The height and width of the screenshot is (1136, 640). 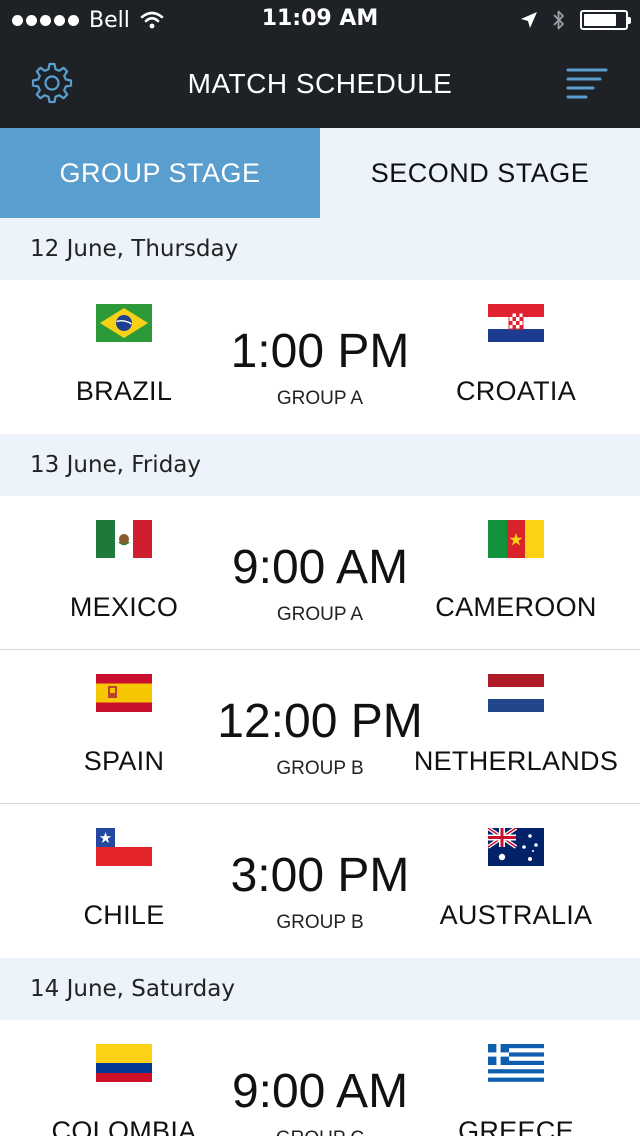 What do you see at coordinates (320, 573) in the screenshot?
I see `match-row: MEXICO 9:00 AM GROUP A CAMEROON` at bounding box center [320, 573].